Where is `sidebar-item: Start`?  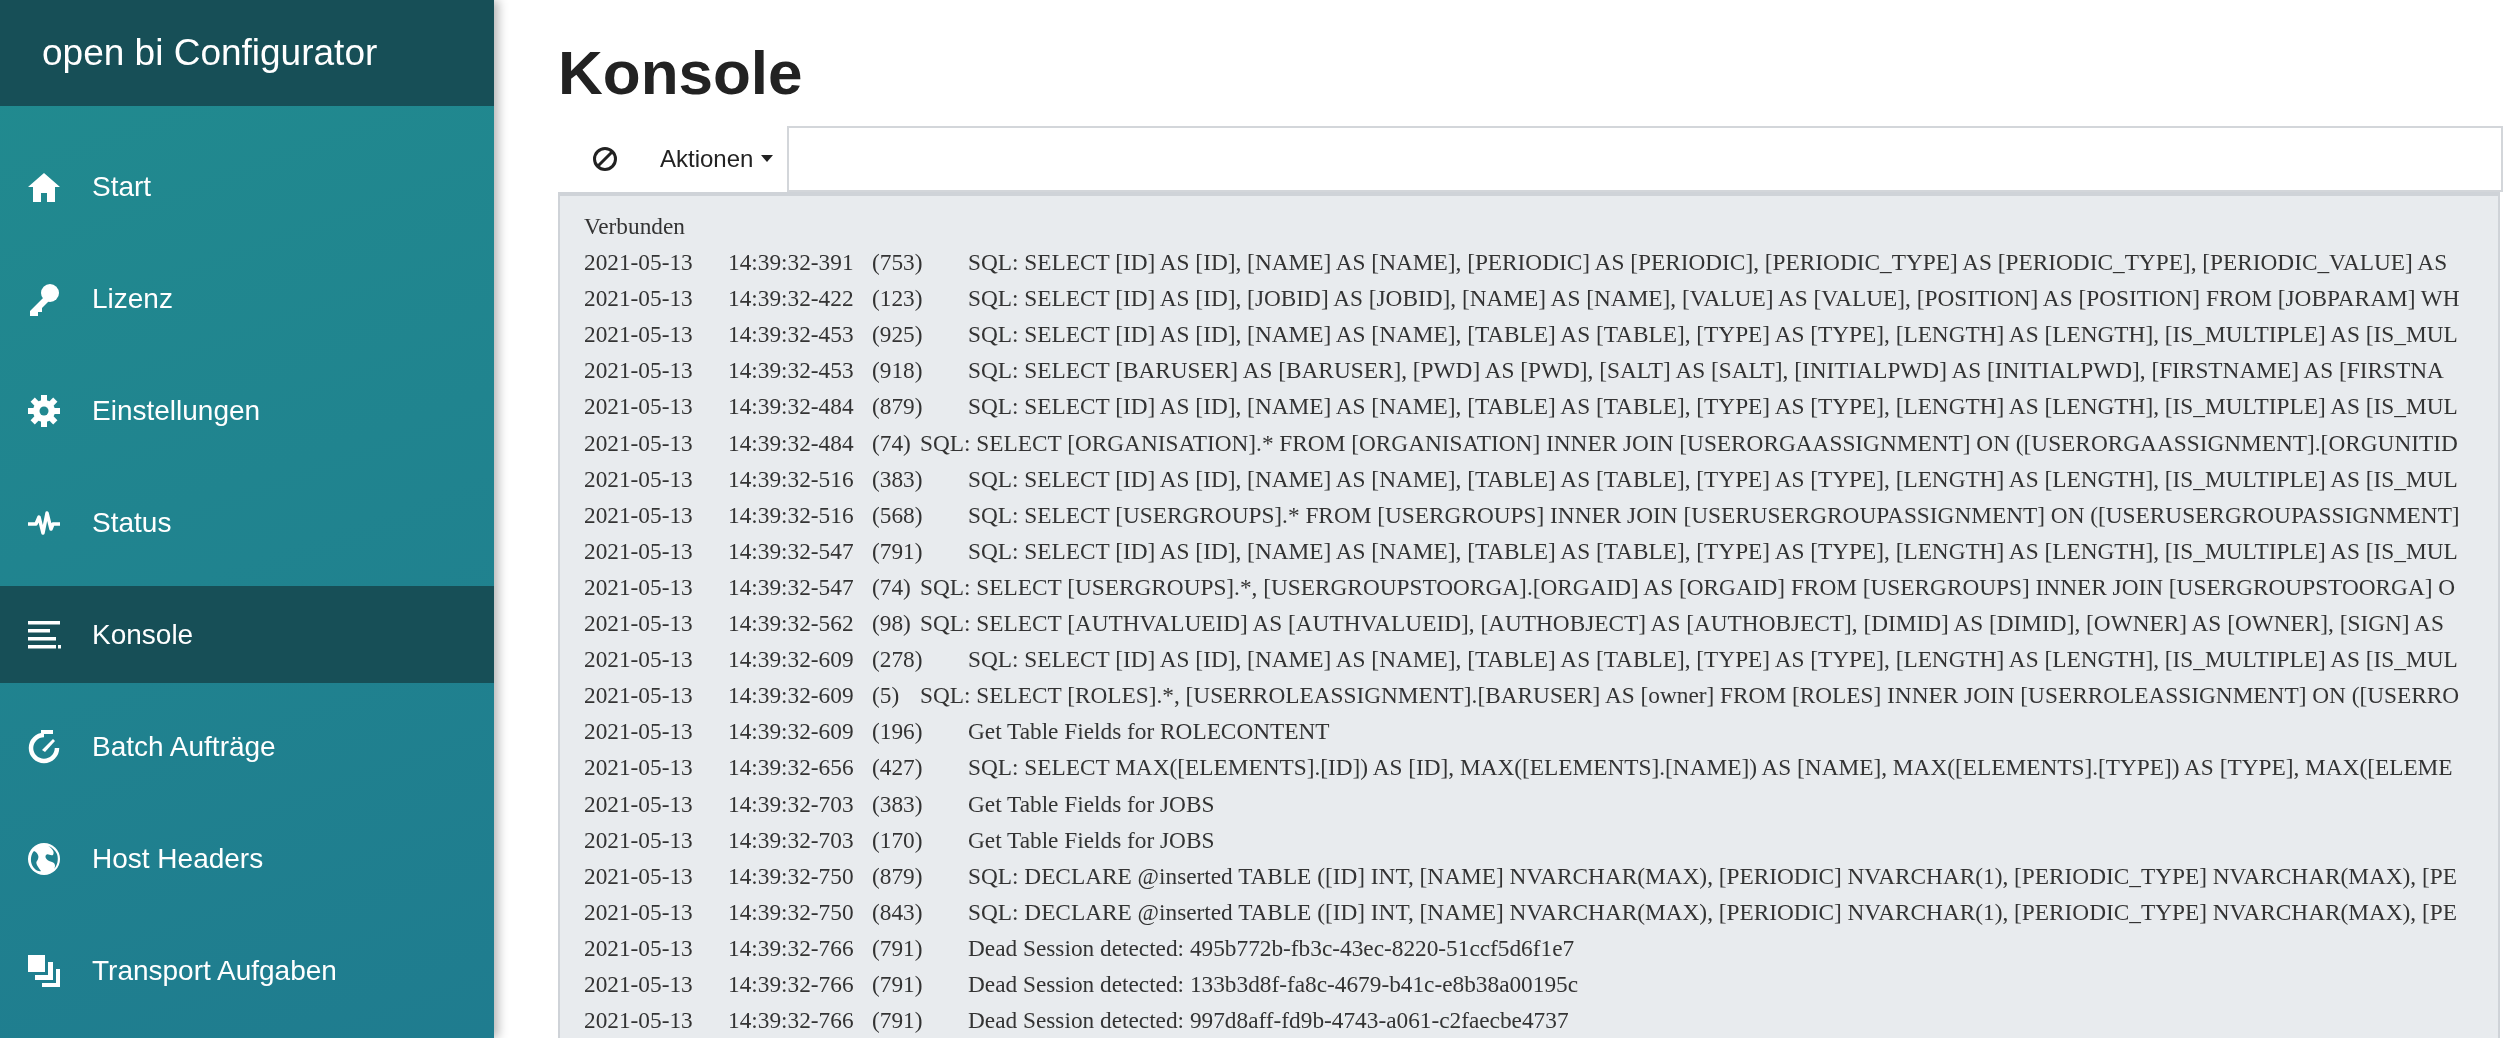 sidebar-item: Start is located at coordinates (247, 186).